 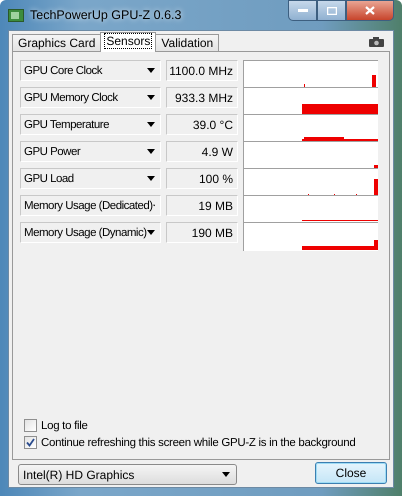 I want to click on sensor-dropdown: GPU Core Clock, so click(x=90, y=70).